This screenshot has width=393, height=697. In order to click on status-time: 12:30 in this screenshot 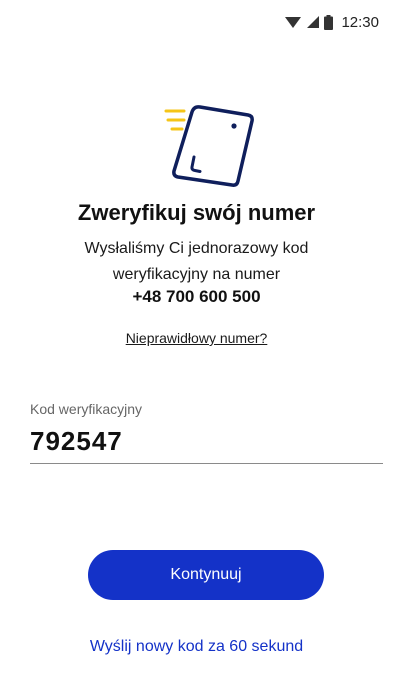, I will do `click(360, 22)`.